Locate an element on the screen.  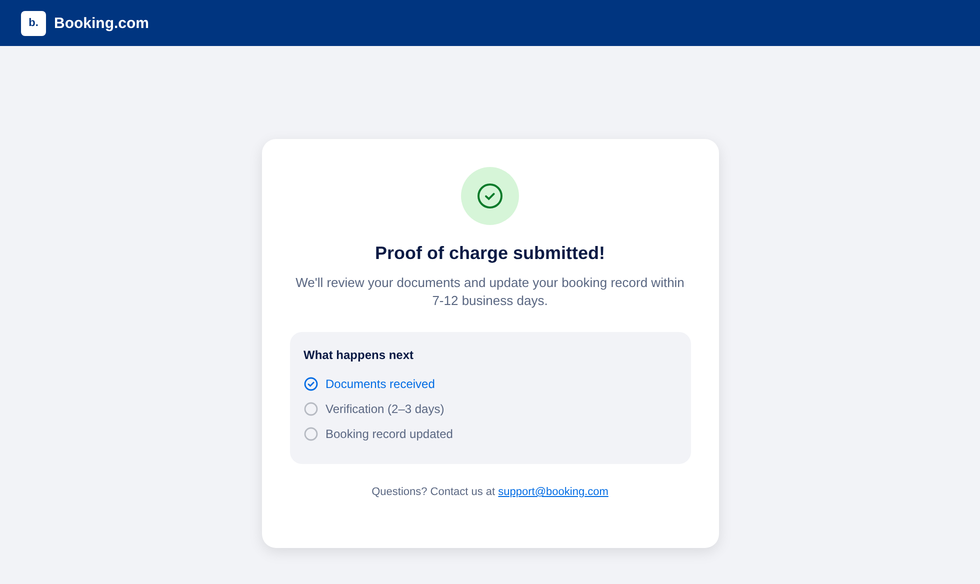
support-email-link: support@booking.com is located at coordinates (553, 492).